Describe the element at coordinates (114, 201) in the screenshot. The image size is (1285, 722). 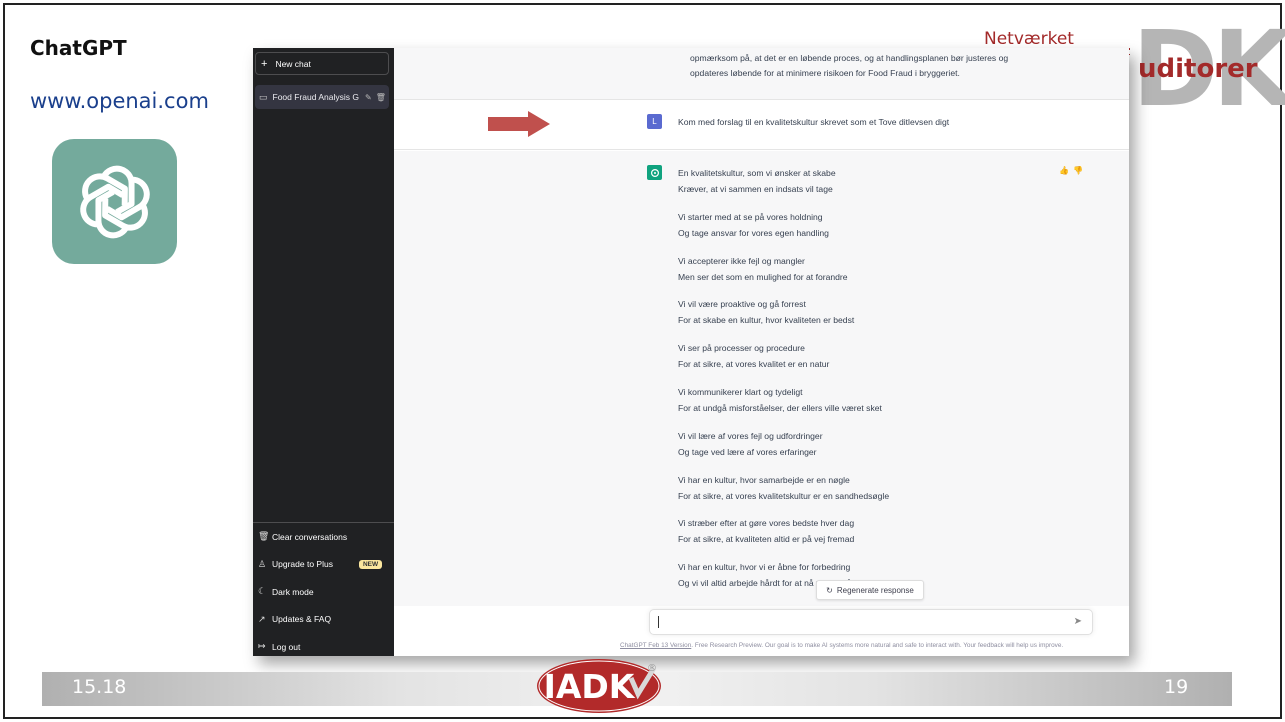
I see `openai-logo-icon` at that location.